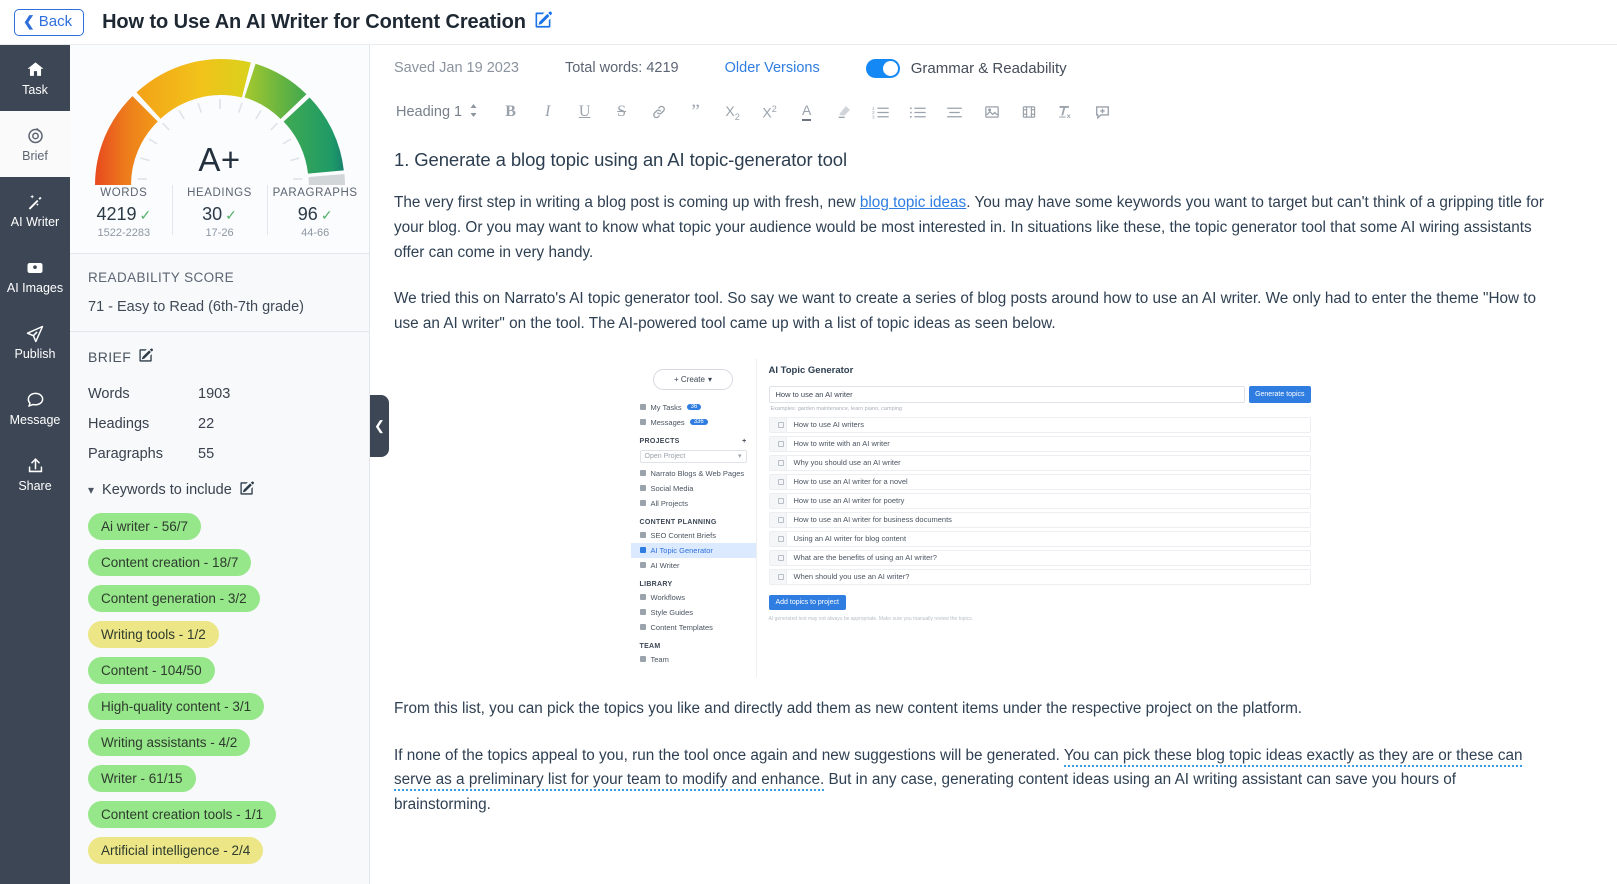  What do you see at coordinates (642, 659) in the screenshot?
I see `team-icon` at bounding box center [642, 659].